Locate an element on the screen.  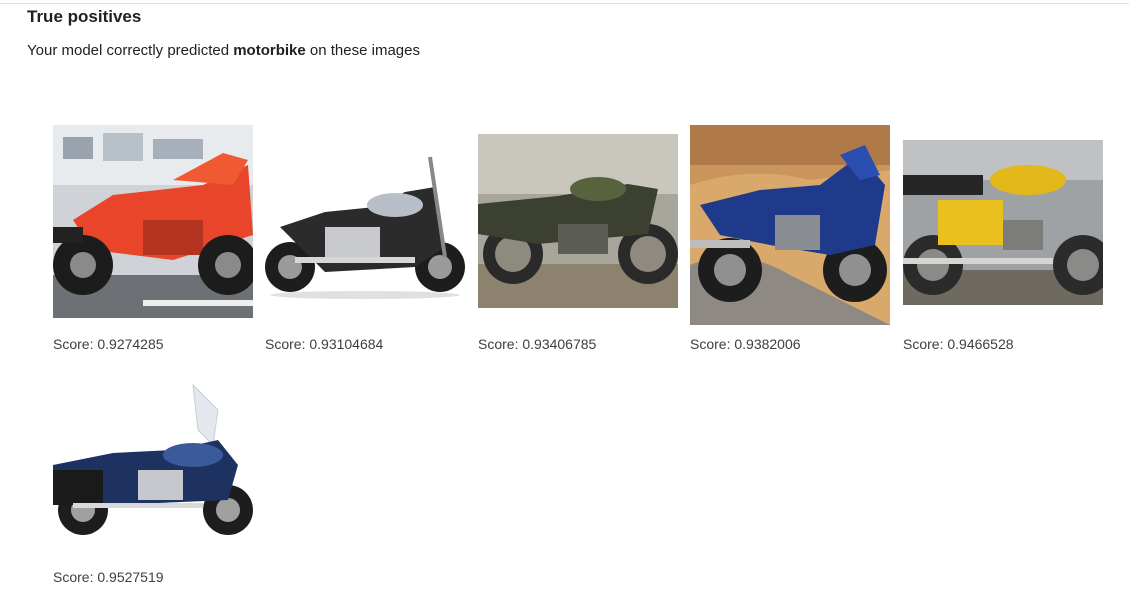
score-label: Score: 0.9382006 is located at coordinates (745, 344).